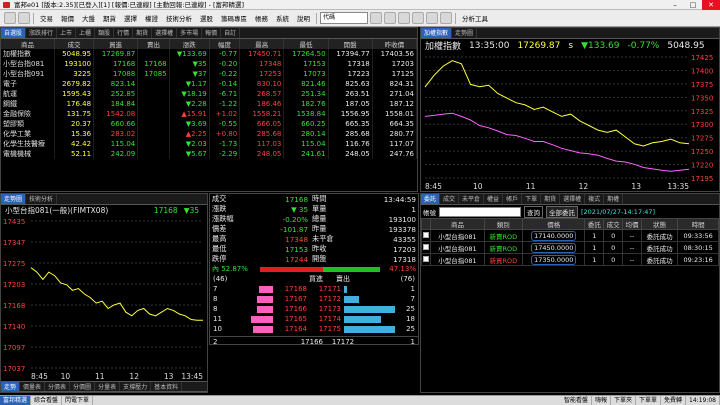 This screenshot has height=405, width=720. Describe the element at coordinates (446, 18) in the screenshot. I see `settings-icon` at that location.